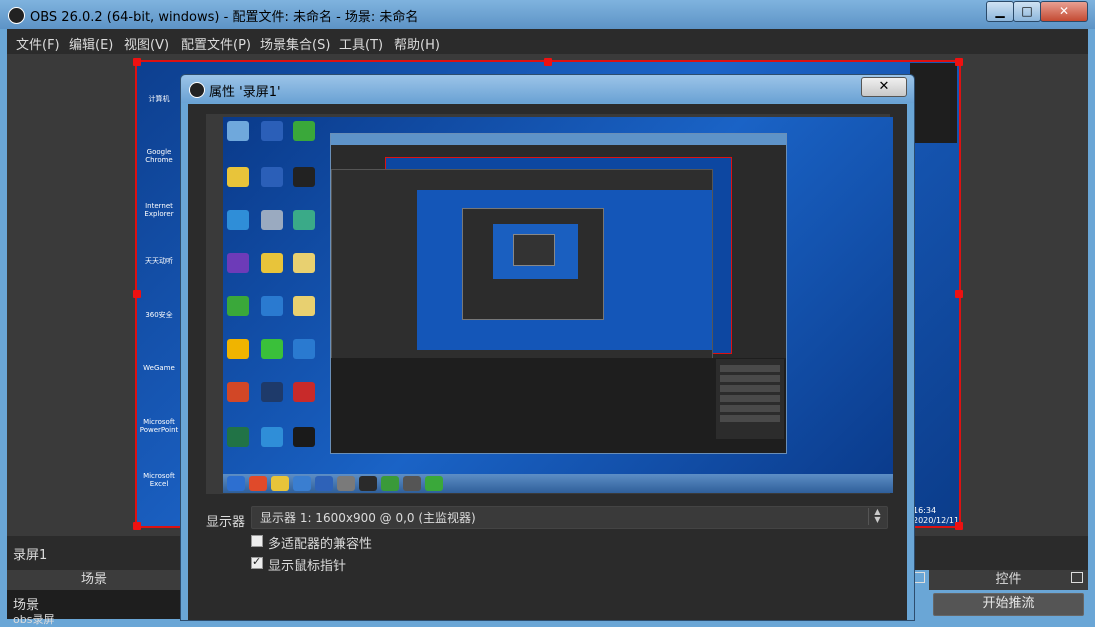 Image resolution: width=1095 pixels, height=627 pixels. I want to click on nested-dialog-preview, so click(564, 270).